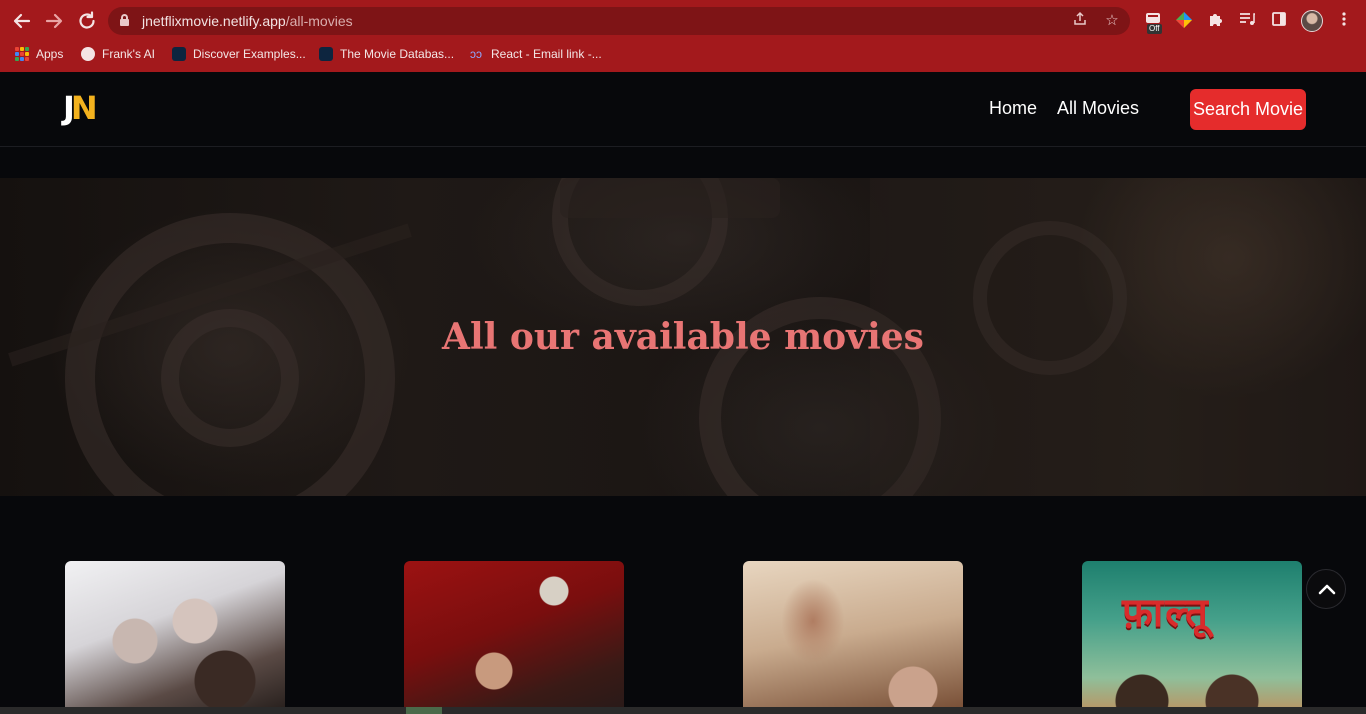 The image size is (1366, 714). I want to click on media-playlist-icon, so click(1247, 21).